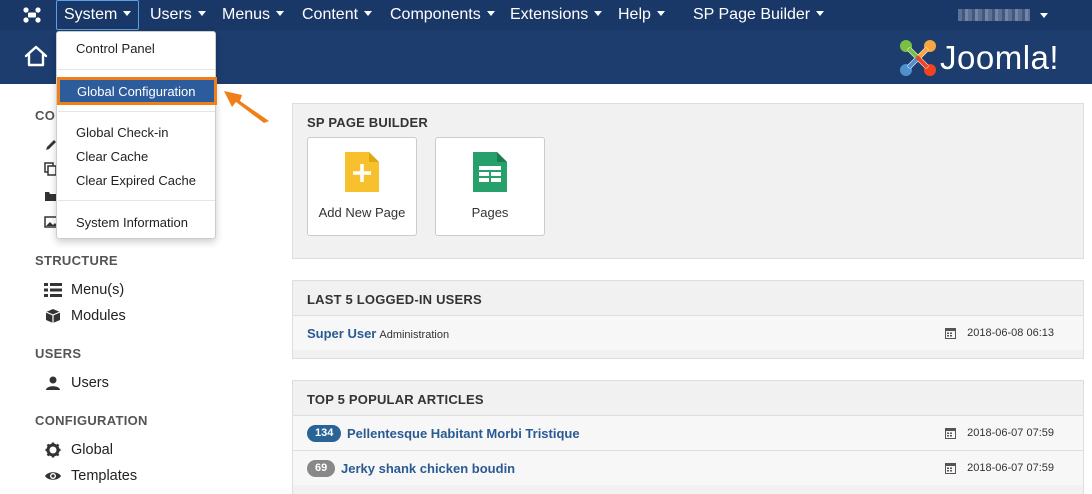 This screenshot has width=1092, height=494. Describe the element at coordinates (246, 14) in the screenshot. I see `menu-menus-label: Menus` at that location.